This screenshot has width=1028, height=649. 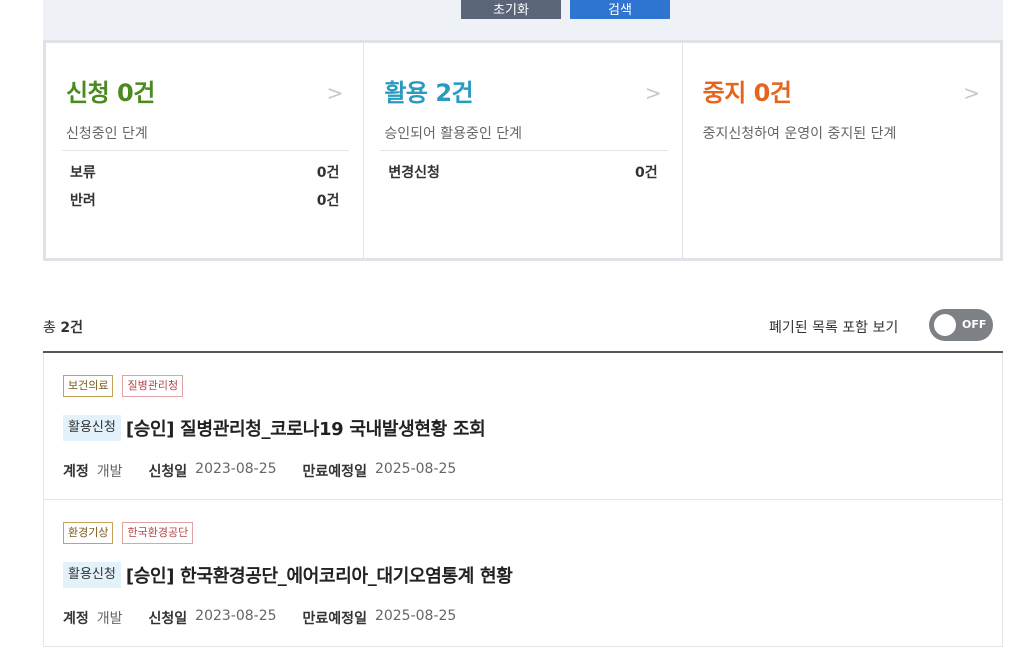 I want to click on summary-card-use: 활용 2건 > 승인되어 활용중인 단계 변경신청 0건, so click(x=523, y=150).